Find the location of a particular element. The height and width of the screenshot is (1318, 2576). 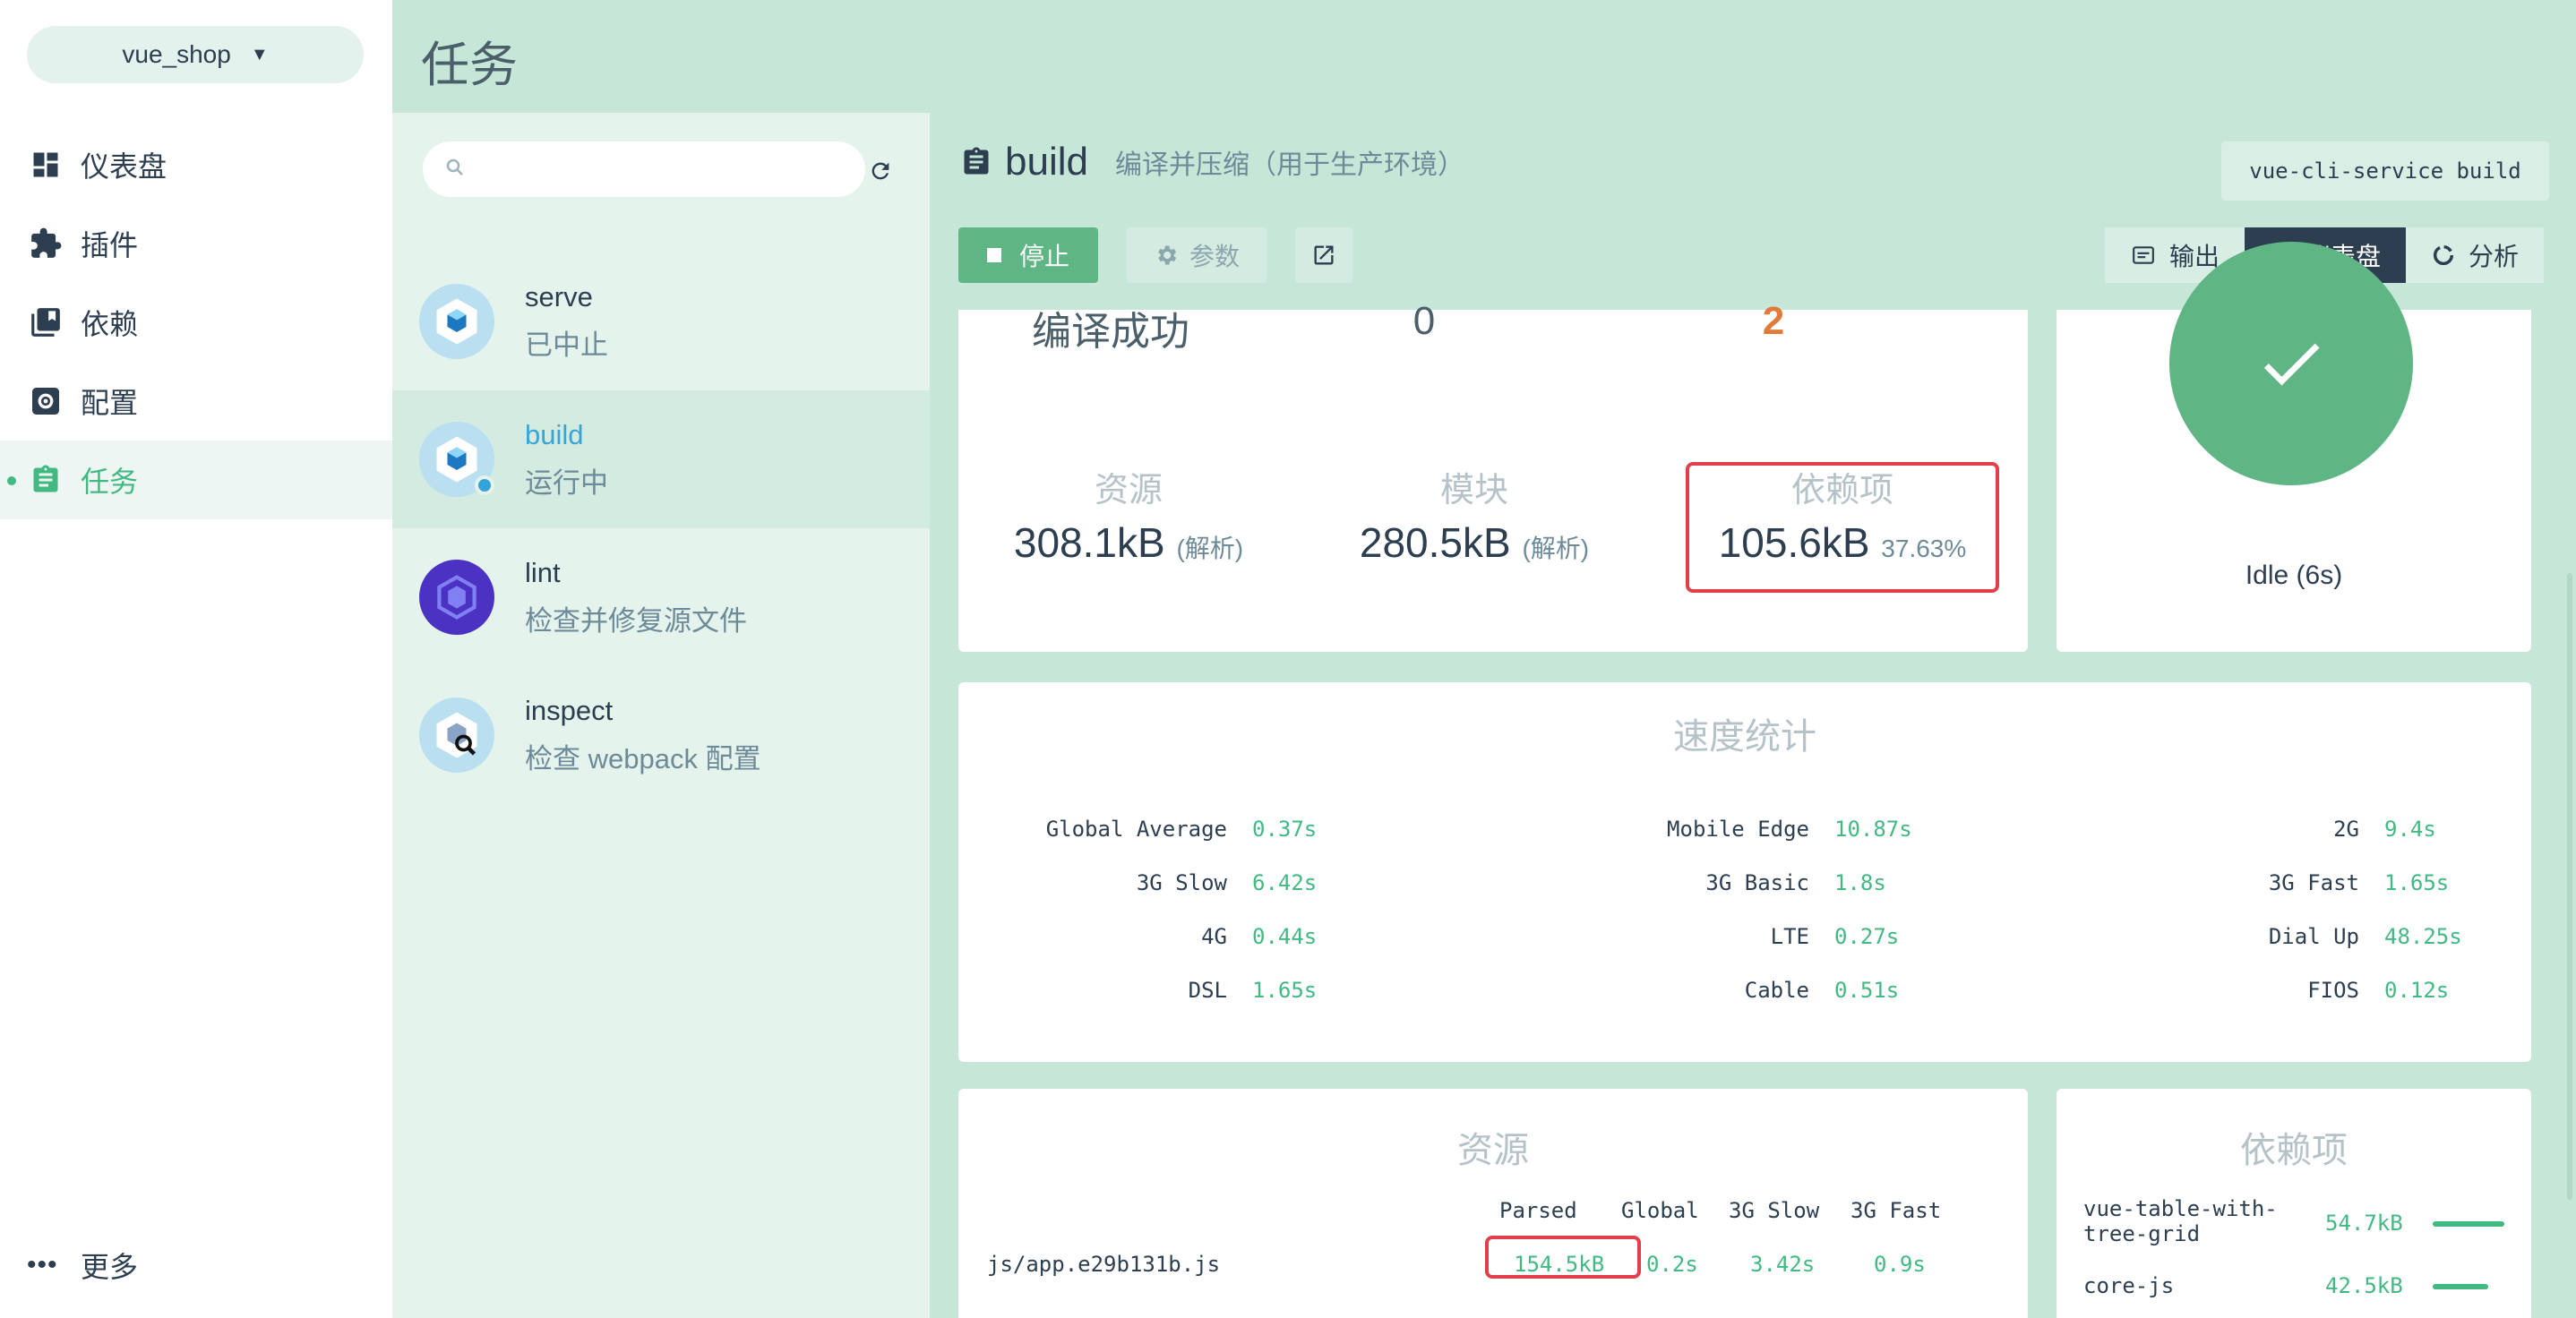

column-header: 3G Slow is located at coordinates (1774, 1210).